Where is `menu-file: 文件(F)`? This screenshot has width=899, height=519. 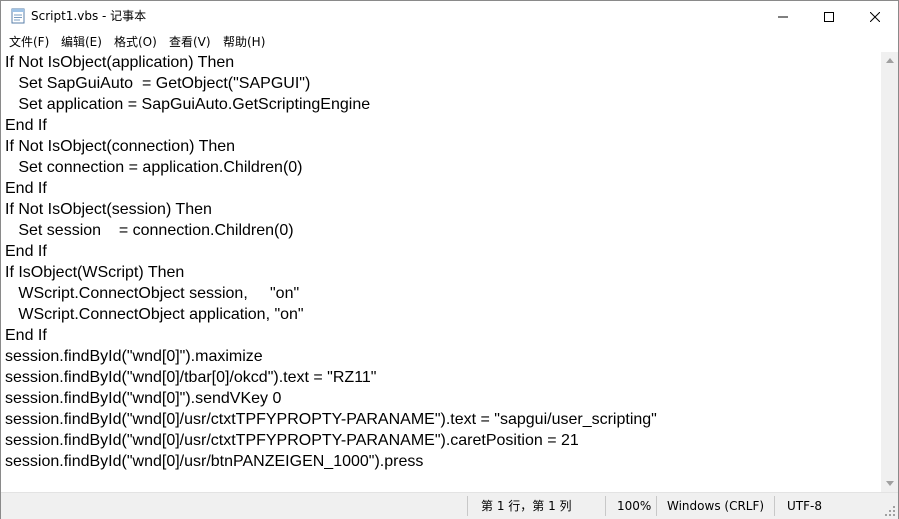 menu-file: 文件(F) is located at coordinates (29, 42).